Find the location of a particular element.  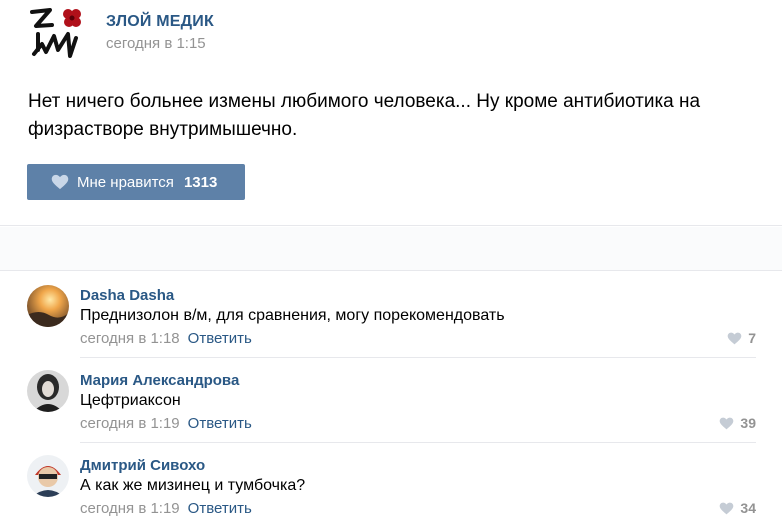

comment-meta: сегодня в 1:18 Ответить is located at coordinates (166, 338).